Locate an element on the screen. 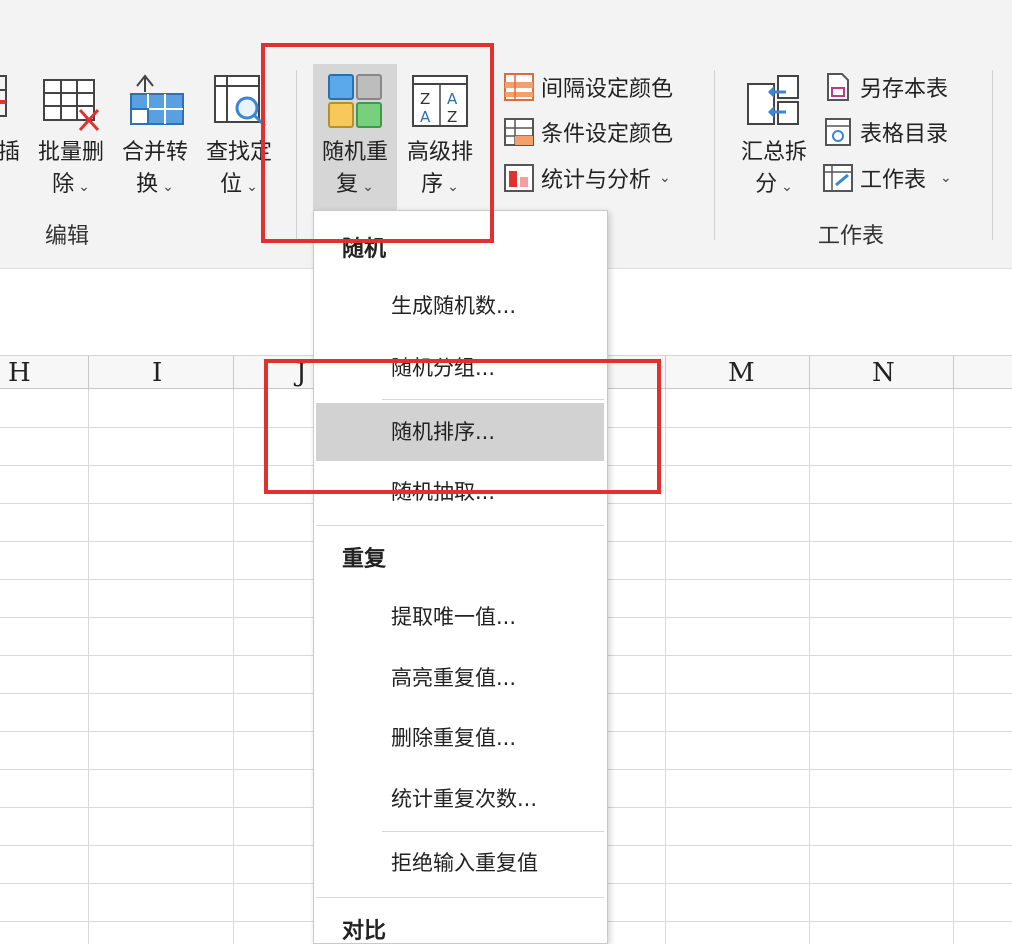  worksheet-button: 工作表 ⌄ is located at coordinates (887, 178).